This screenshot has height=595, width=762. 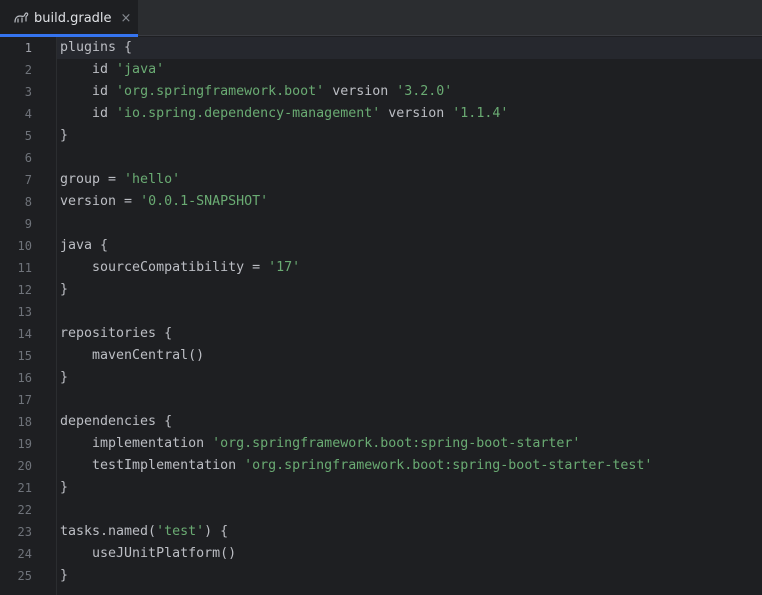 I want to click on close-icon: ×, so click(x=126, y=18).